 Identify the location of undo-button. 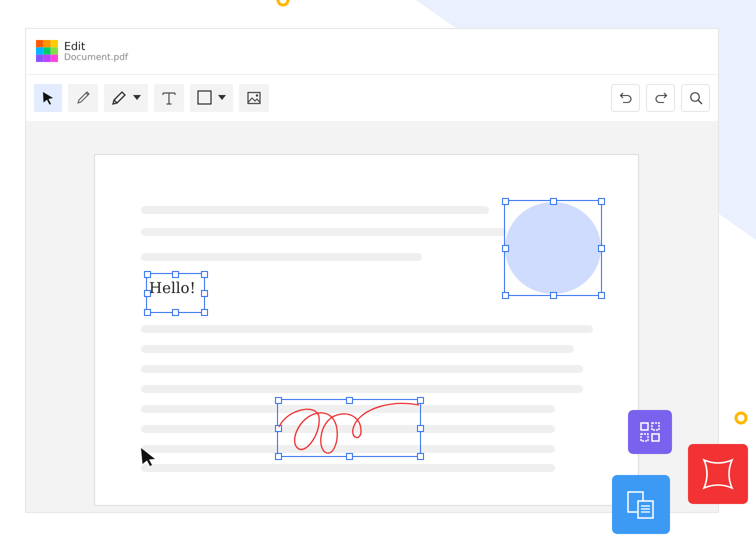
(625, 98).